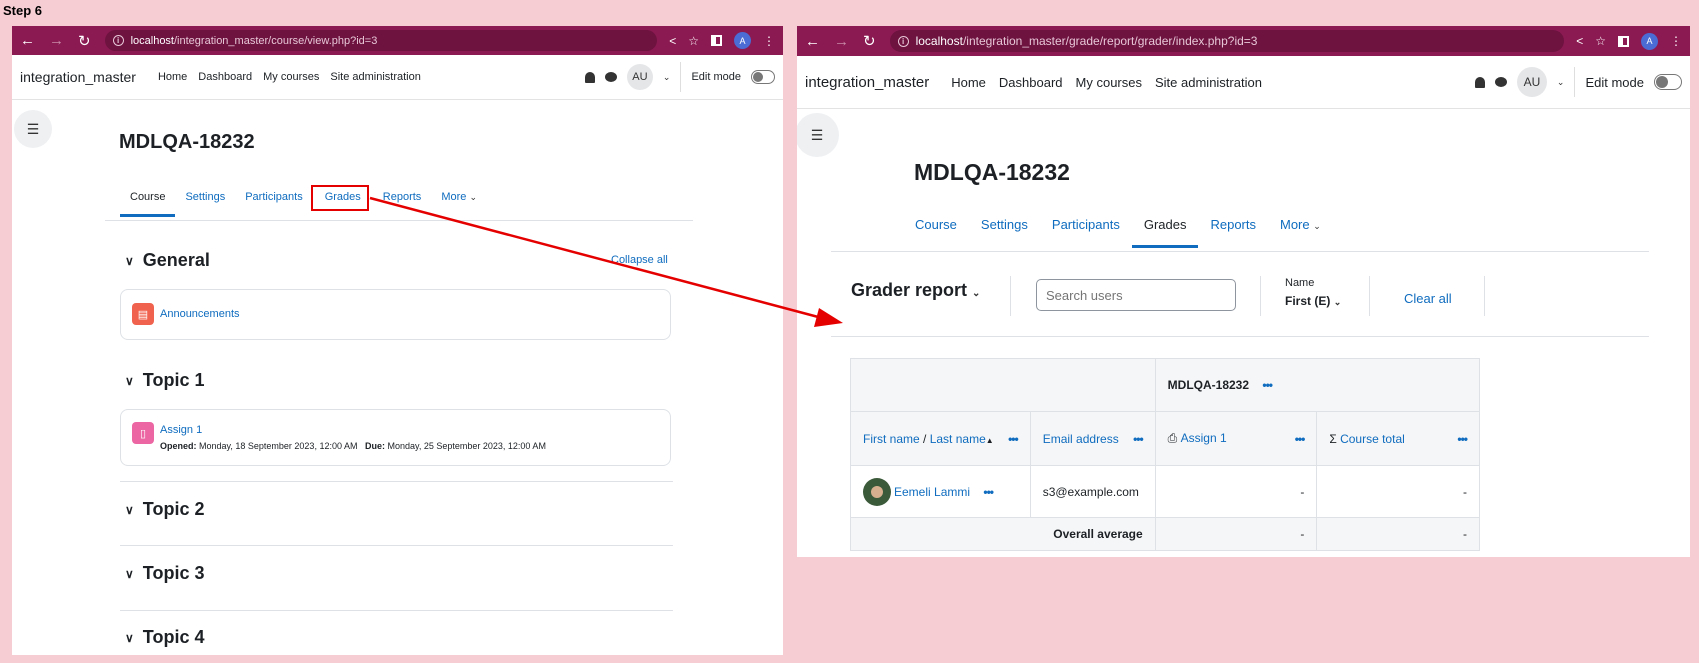 This screenshot has height=663, width=1699. I want to click on arrow-head, so click(828, 317).